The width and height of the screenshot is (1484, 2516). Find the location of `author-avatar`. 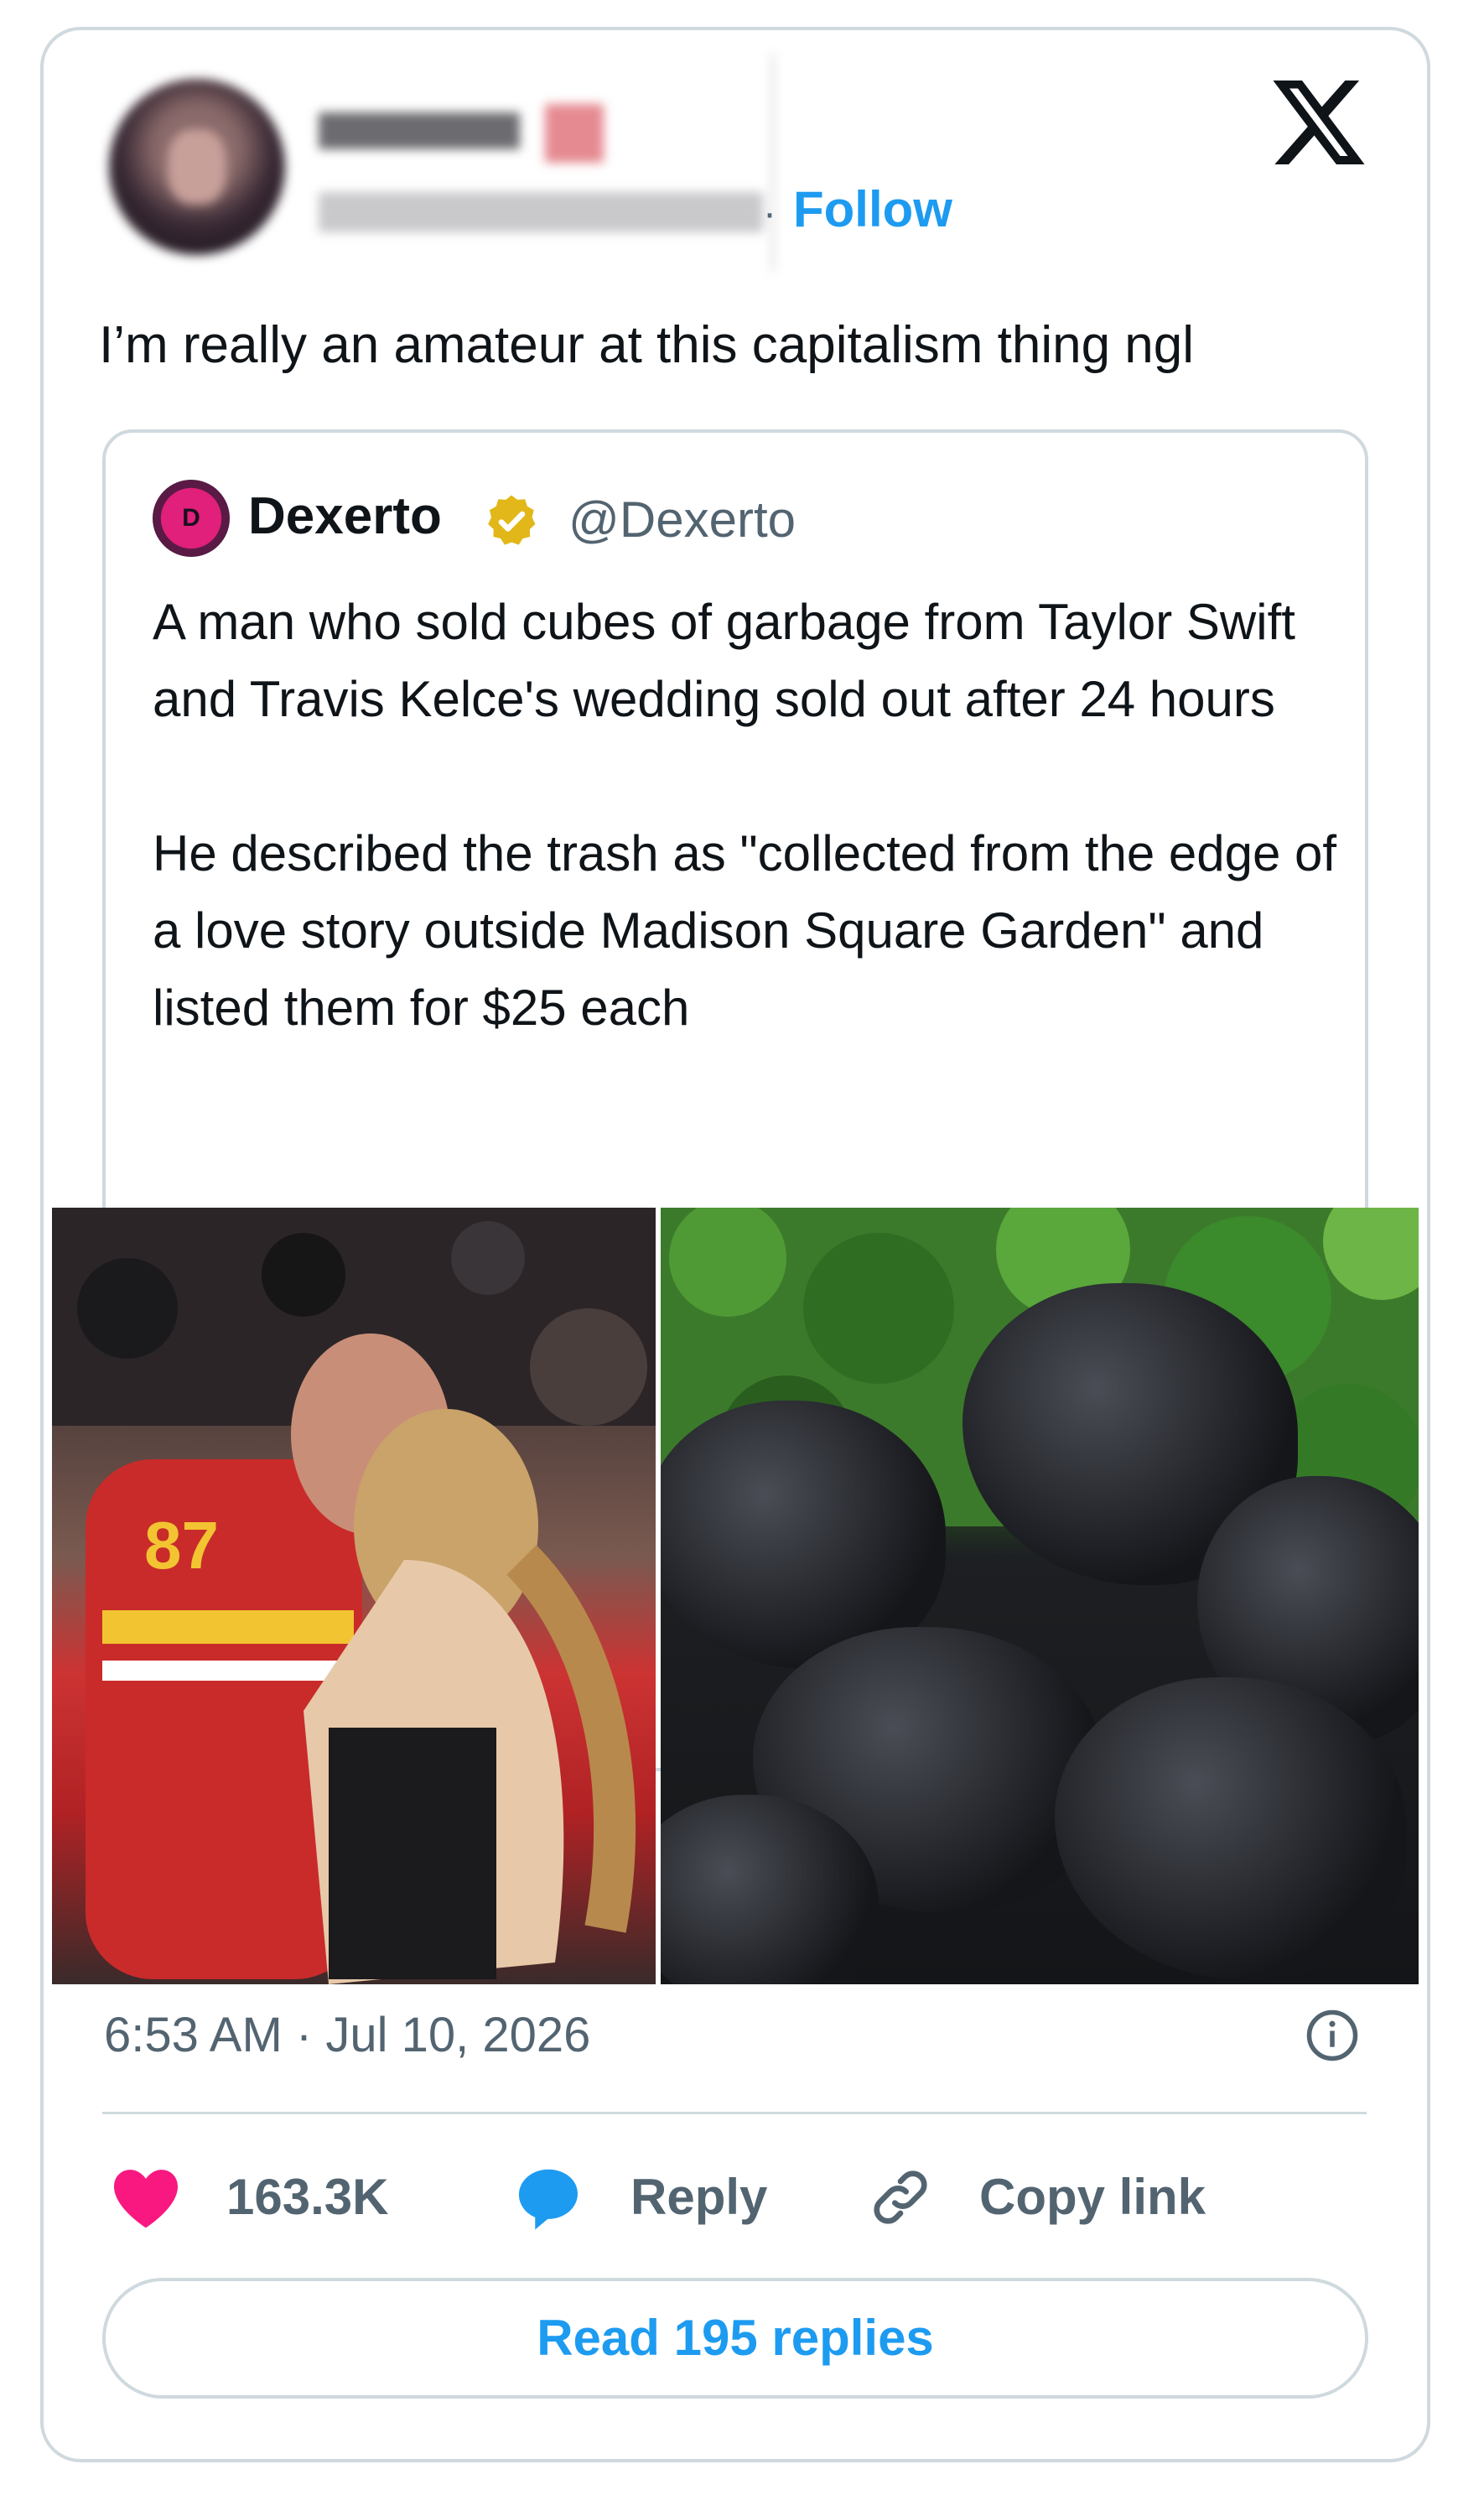

author-avatar is located at coordinates (197, 167).